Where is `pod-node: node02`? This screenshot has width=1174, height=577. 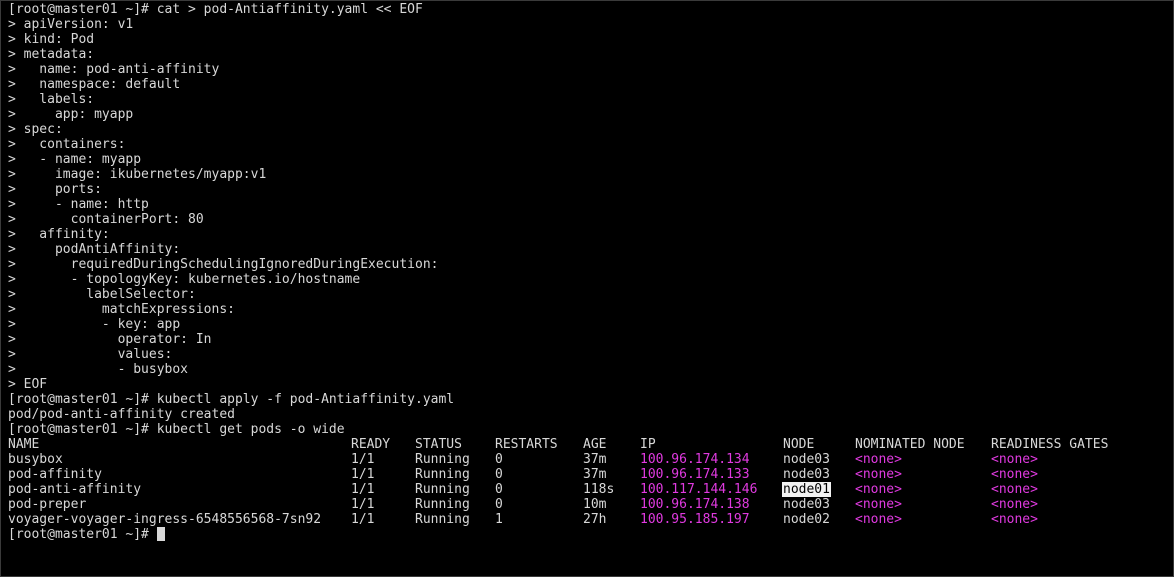
pod-node: node02 is located at coordinates (806, 519).